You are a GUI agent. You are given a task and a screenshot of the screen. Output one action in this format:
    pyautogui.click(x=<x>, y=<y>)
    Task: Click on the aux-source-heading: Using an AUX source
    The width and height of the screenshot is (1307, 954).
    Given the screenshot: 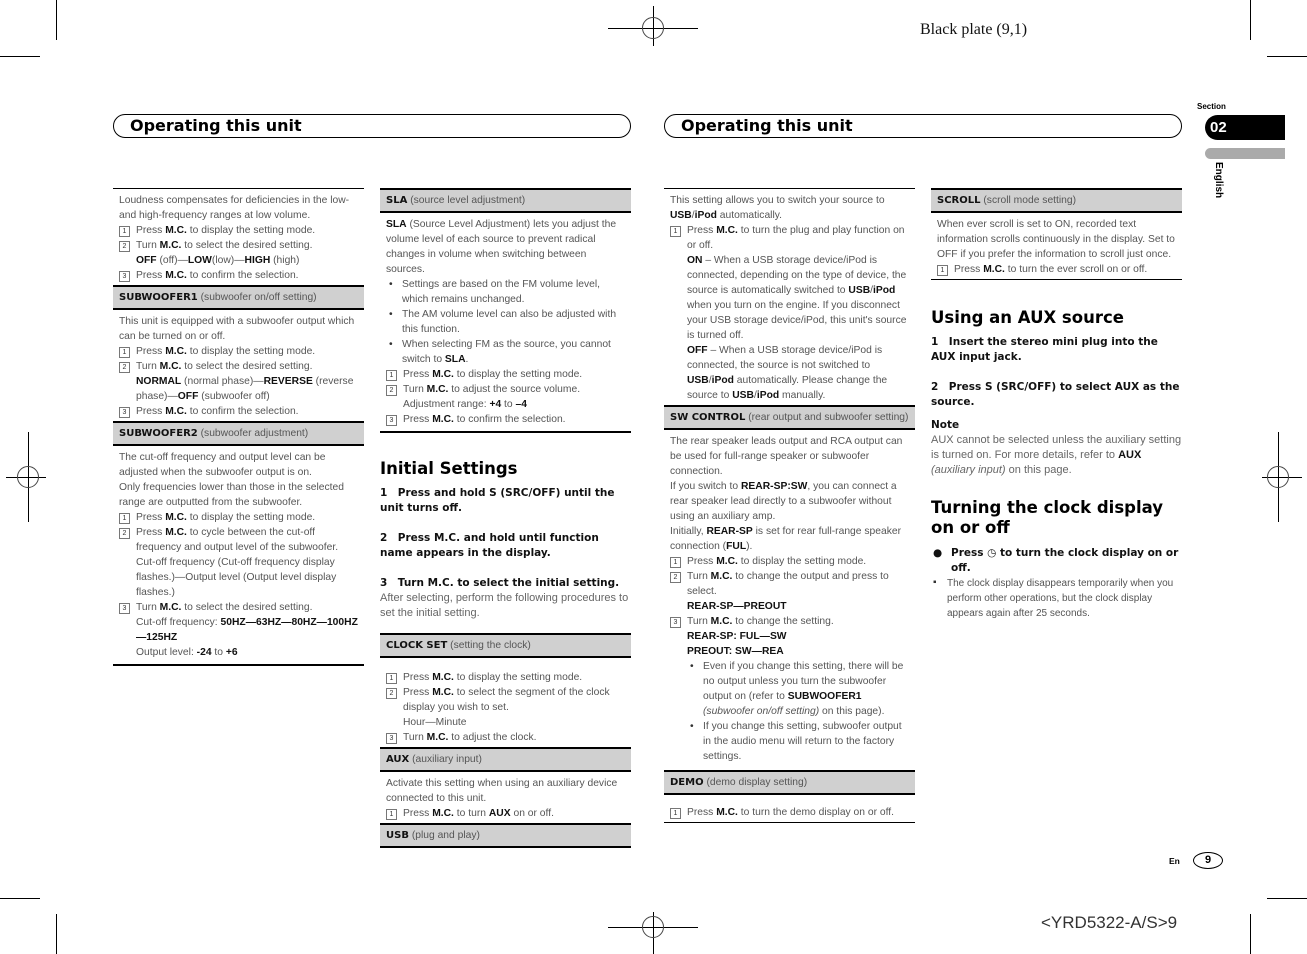 What is the action you would take?
    pyautogui.click(x=1027, y=317)
    